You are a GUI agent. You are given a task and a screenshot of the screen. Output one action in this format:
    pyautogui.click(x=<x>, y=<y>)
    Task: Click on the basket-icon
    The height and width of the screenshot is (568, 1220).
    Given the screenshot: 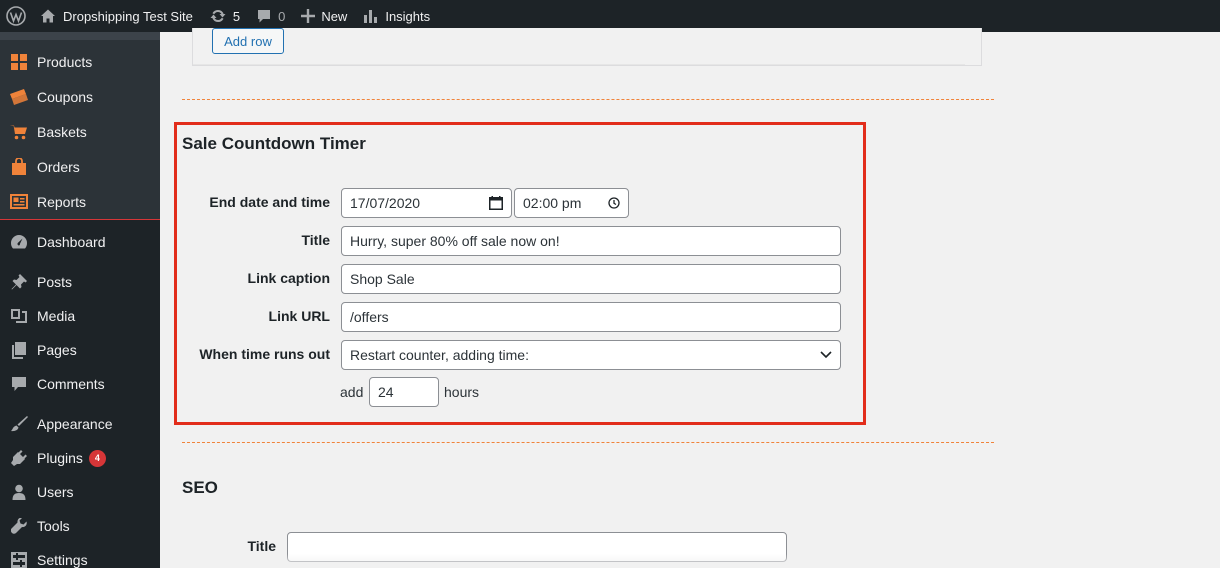 What is the action you would take?
    pyautogui.click(x=19, y=132)
    